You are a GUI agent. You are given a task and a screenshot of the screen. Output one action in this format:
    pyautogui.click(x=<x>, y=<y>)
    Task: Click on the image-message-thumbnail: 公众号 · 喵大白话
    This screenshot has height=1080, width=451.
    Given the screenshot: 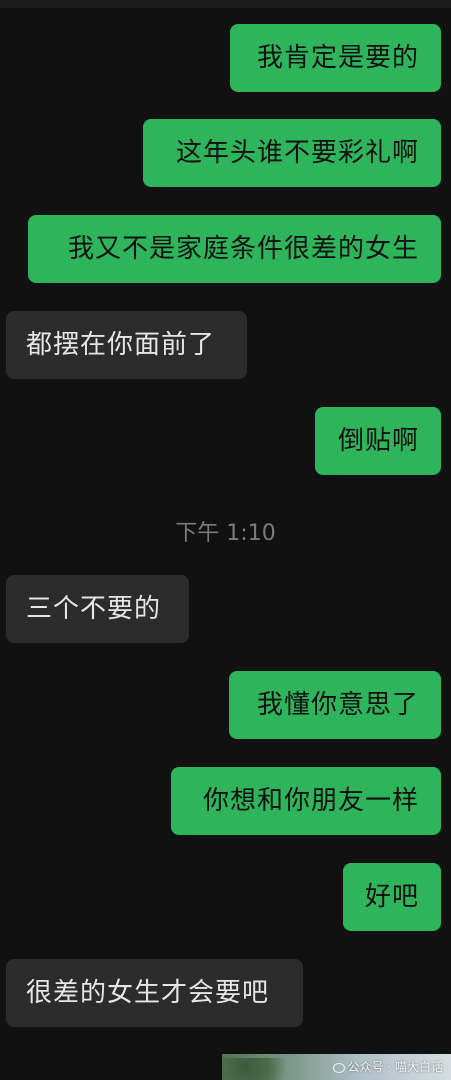 What is the action you would take?
    pyautogui.click(x=336, y=1067)
    